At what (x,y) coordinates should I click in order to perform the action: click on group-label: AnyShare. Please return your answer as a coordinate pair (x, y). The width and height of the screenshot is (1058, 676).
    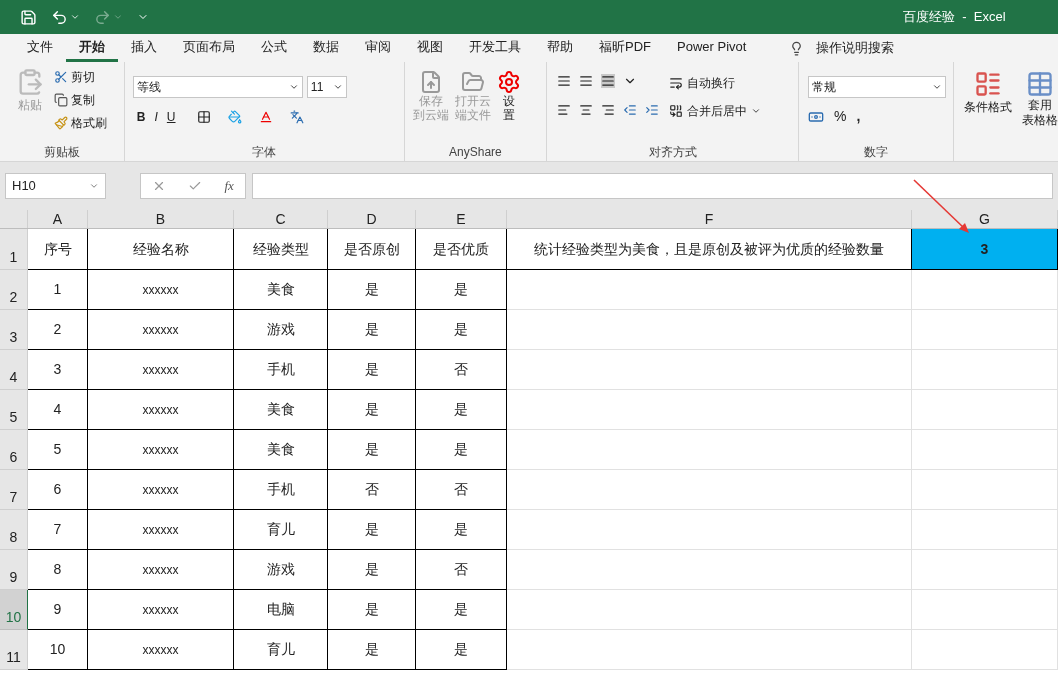
    Looking at the image, I should click on (475, 152).